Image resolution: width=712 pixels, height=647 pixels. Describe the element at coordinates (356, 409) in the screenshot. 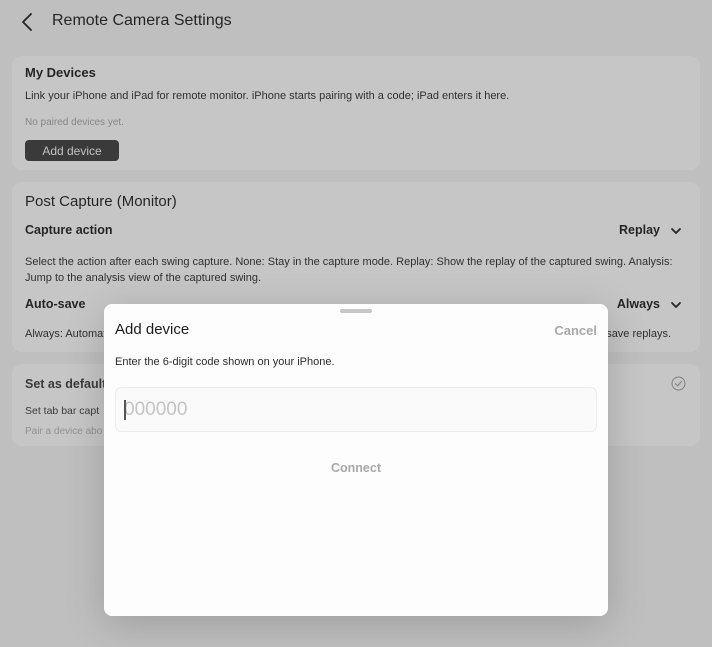

I see `pairing-code-input` at that location.